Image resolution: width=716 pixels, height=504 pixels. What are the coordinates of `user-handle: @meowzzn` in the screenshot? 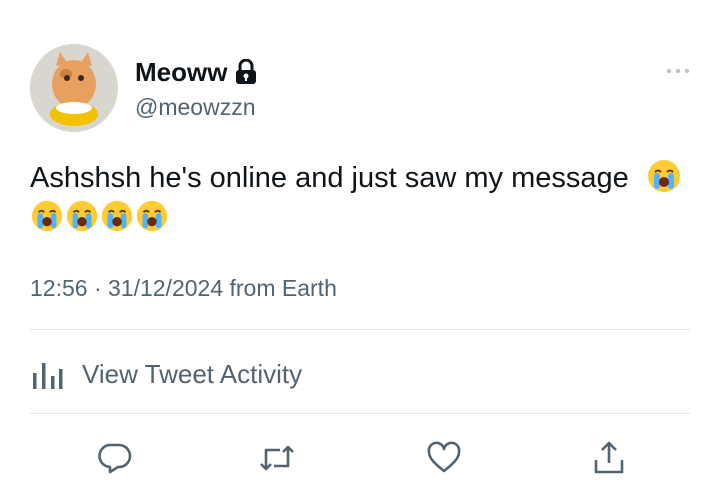 It's located at (195, 107).